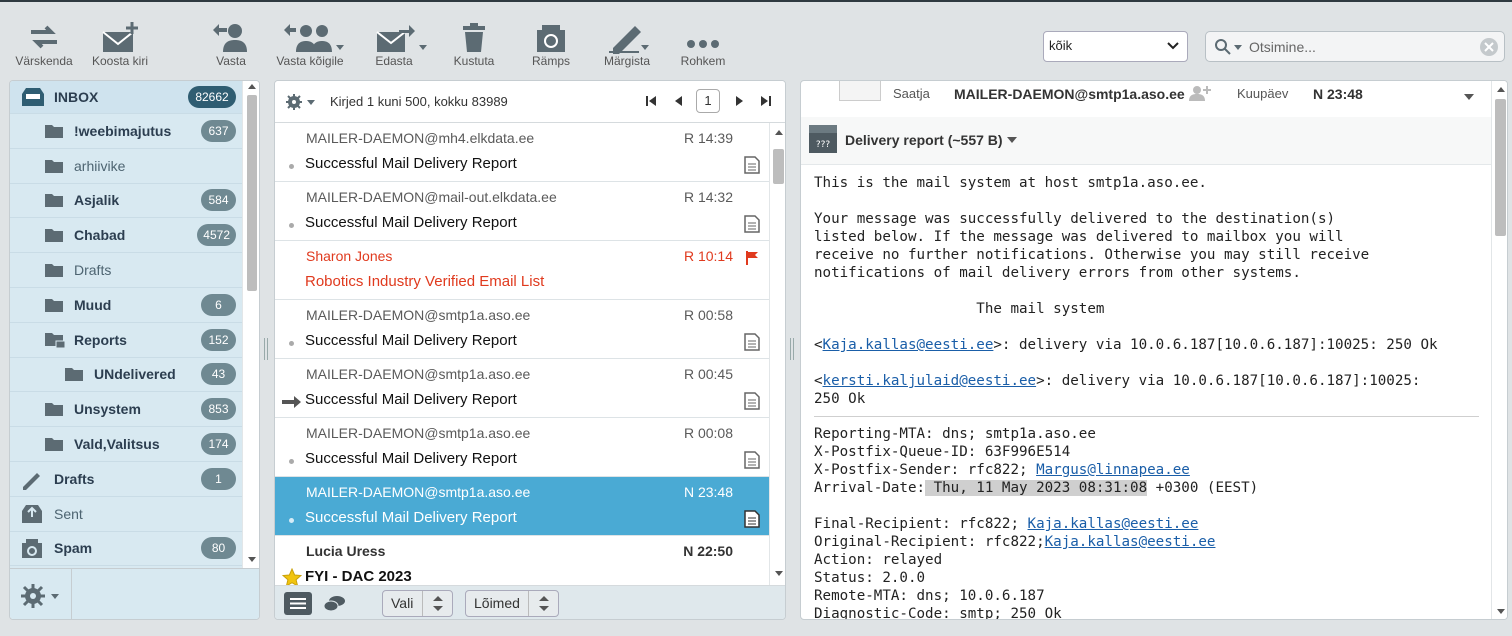  I want to click on filter-select: kõik, so click(1115, 46).